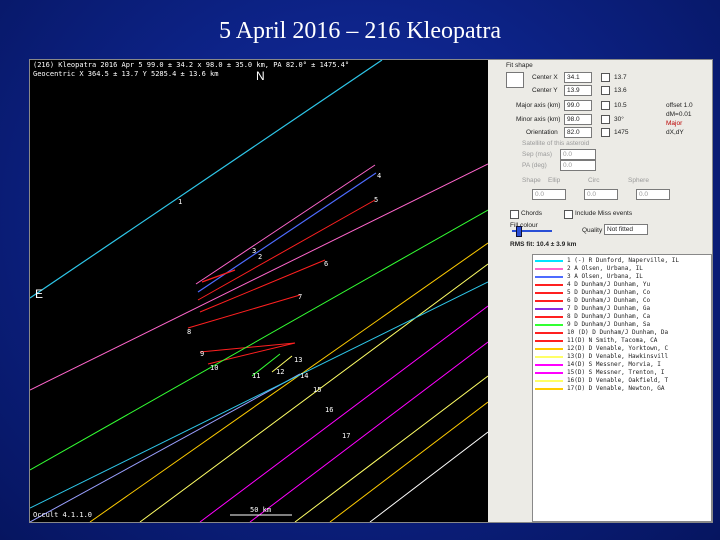 Image resolution: width=720 pixels, height=540 pixels. I want to click on row-label: 7 D Dunham/J Dunham, Ga, so click(609, 308).